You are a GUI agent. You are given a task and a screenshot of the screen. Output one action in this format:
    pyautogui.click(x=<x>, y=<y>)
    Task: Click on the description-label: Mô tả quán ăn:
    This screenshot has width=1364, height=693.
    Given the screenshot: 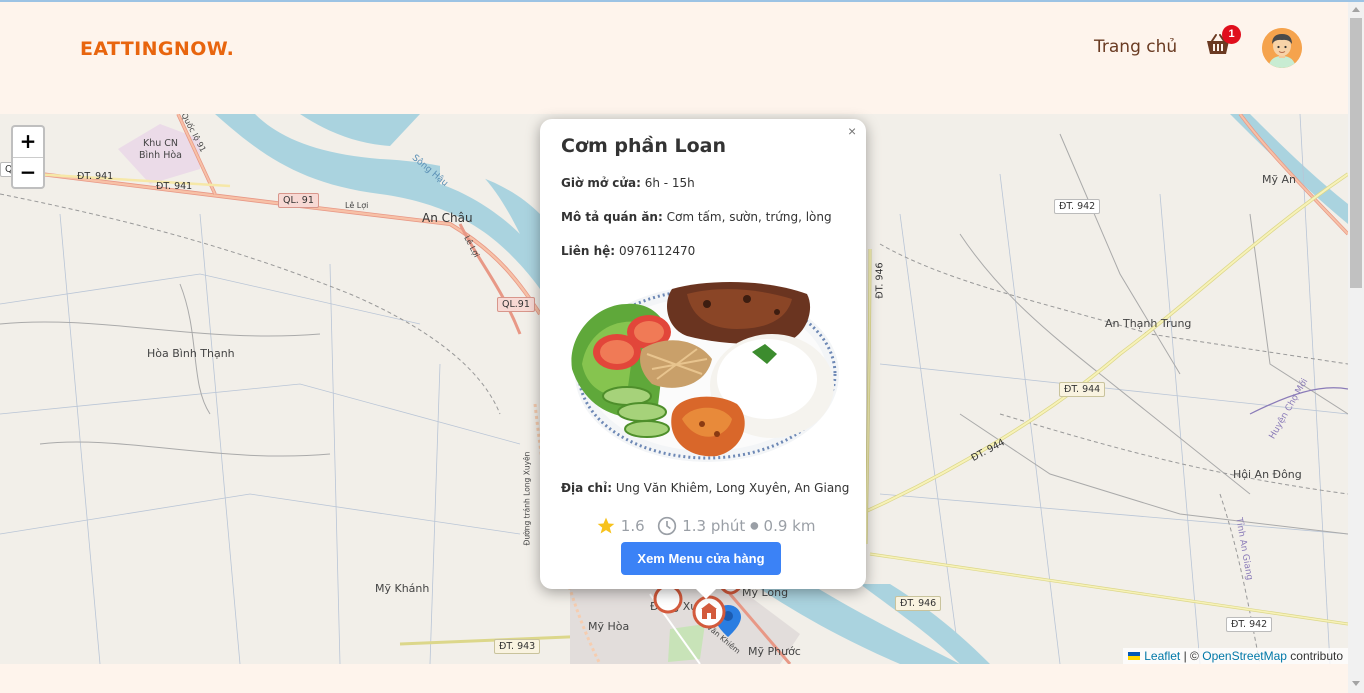 What is the action you would take?
    pyautogui.click(x=612, y=217)
    